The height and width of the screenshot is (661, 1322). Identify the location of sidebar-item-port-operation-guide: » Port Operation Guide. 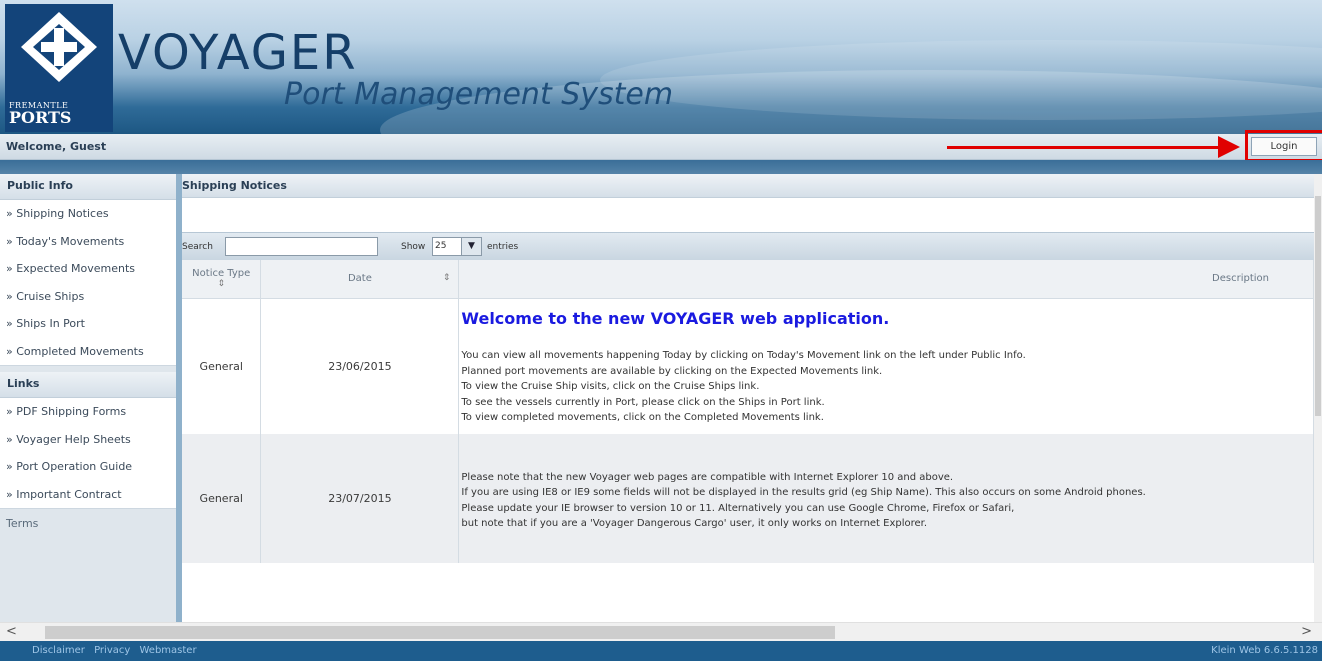
(88, 467).